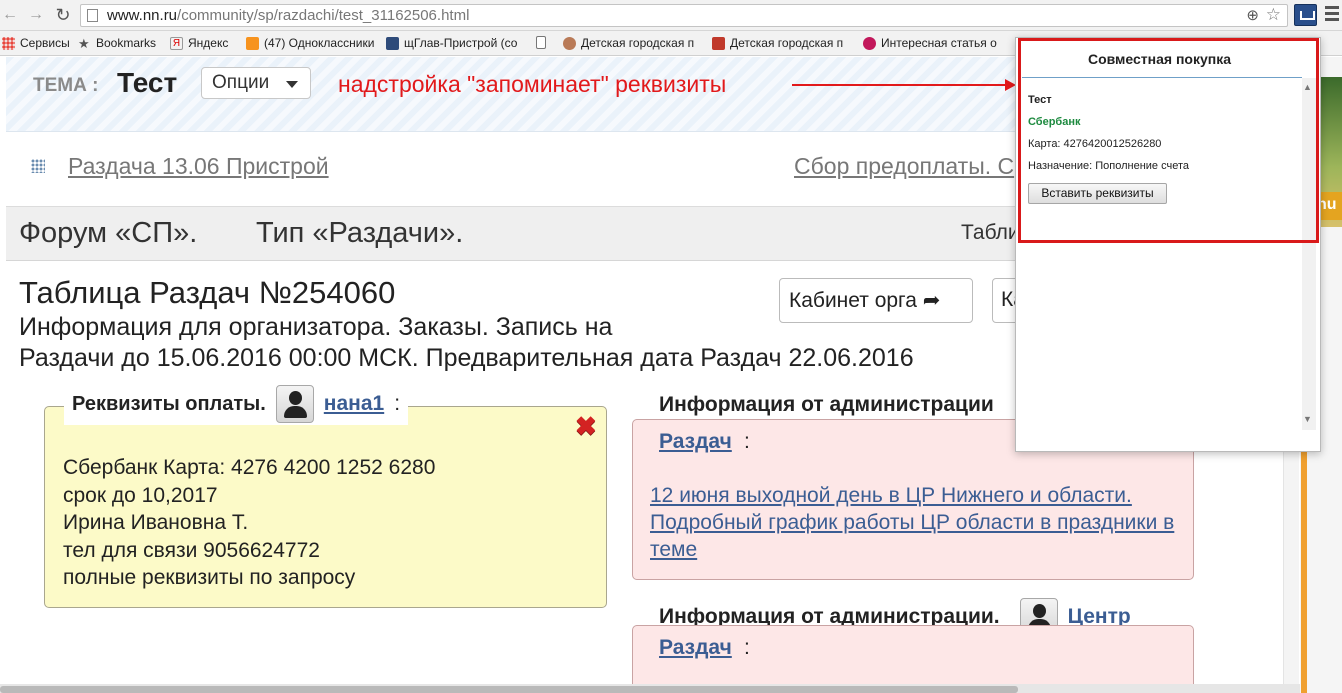  What do you see at coordinates (207, 292) in the screenshot?
I see `table-title: Таблица Раздач №254060` at bounding box center [207, 292].